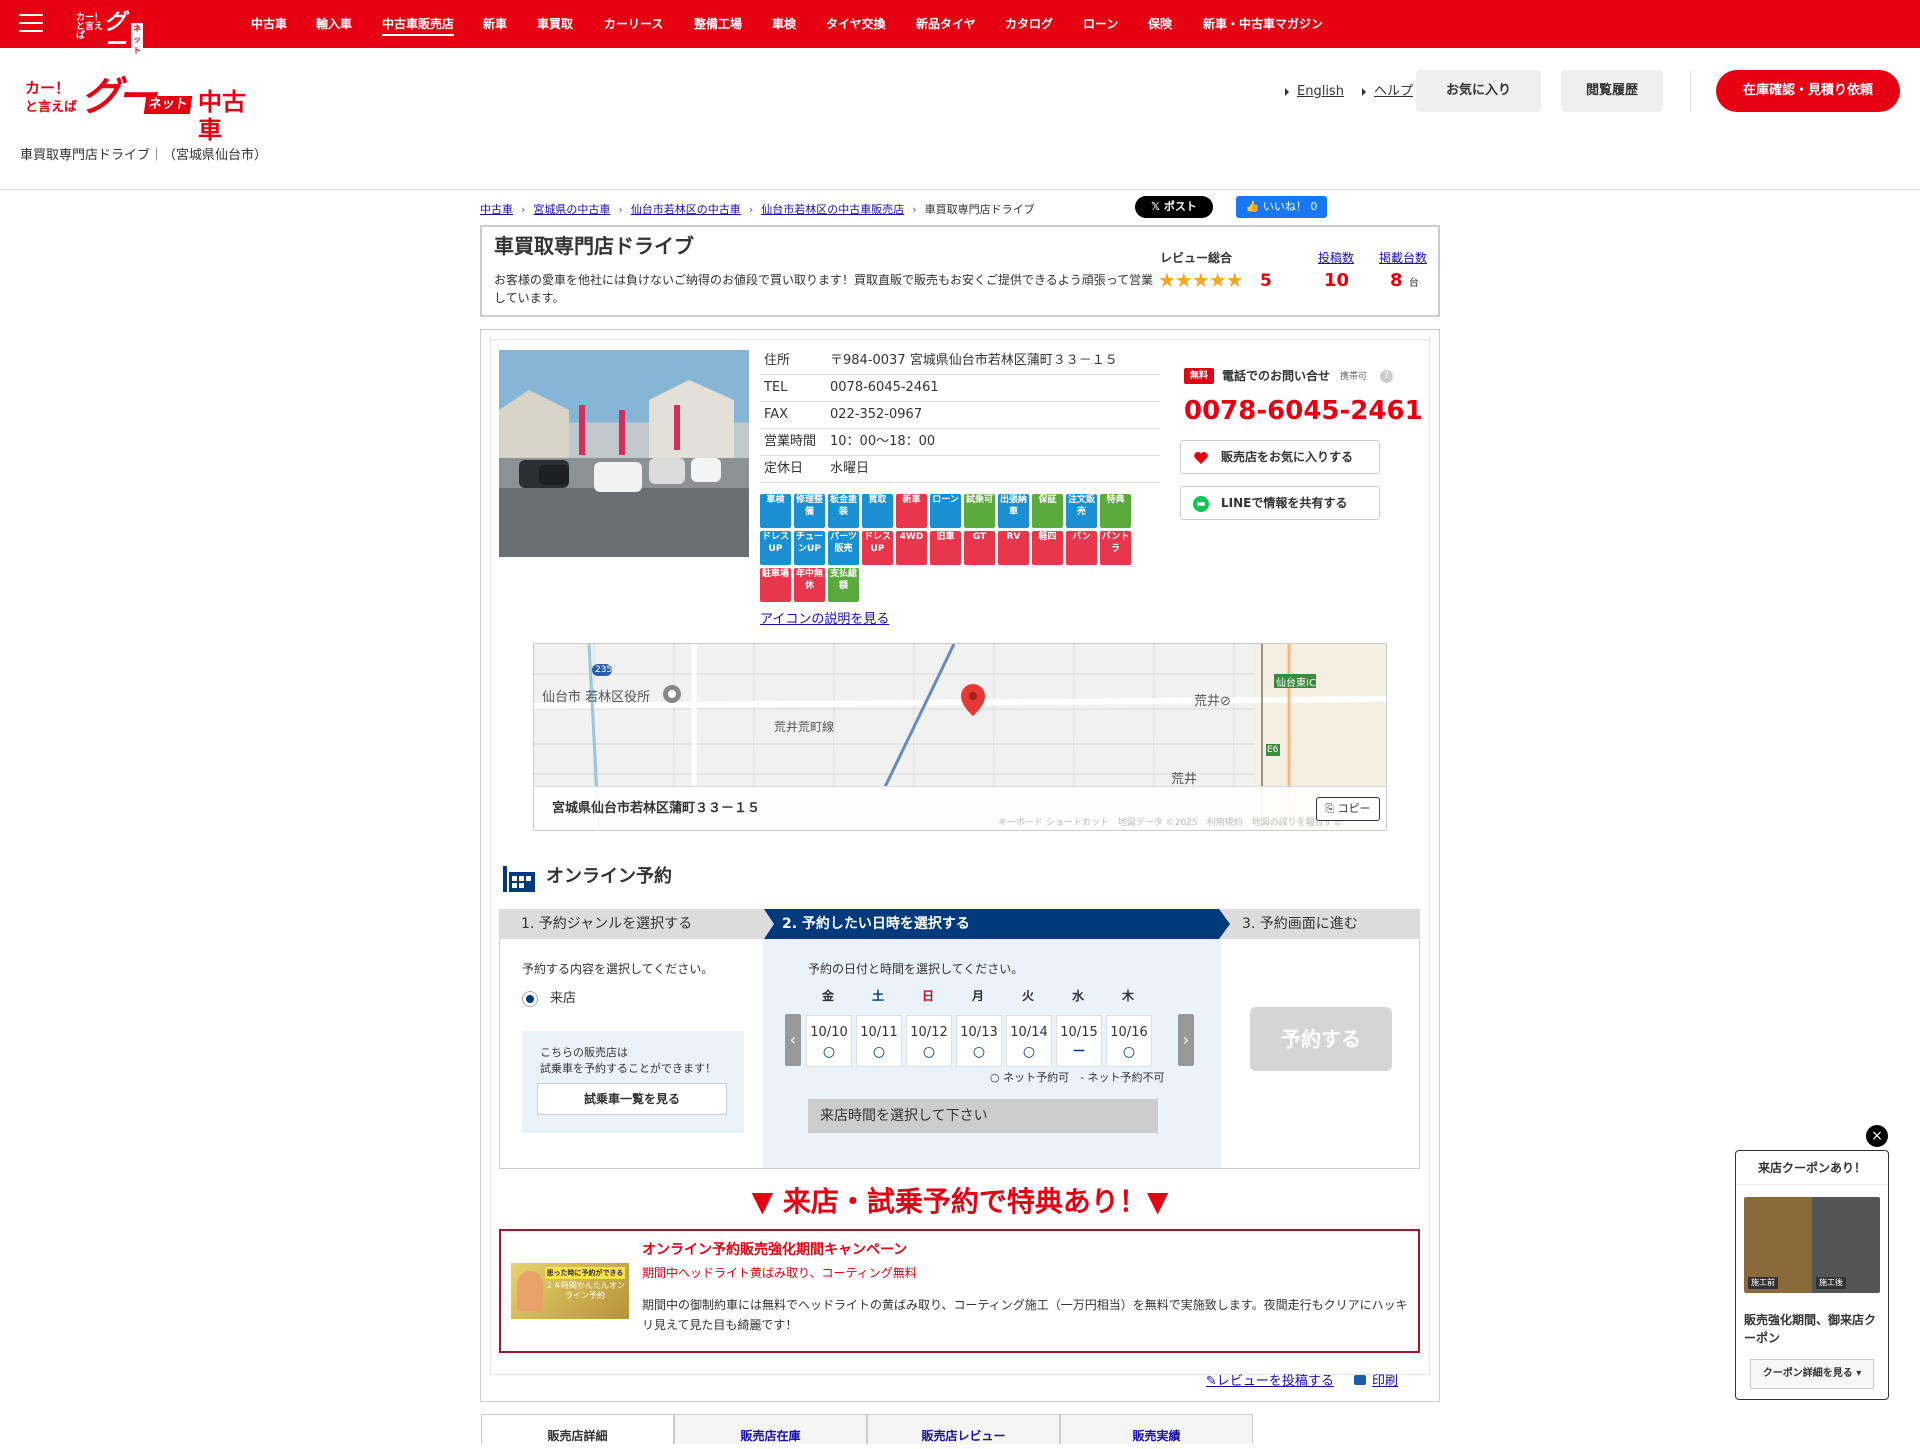  I want to click on help-link: ヘルプ, so click(1387, 92).